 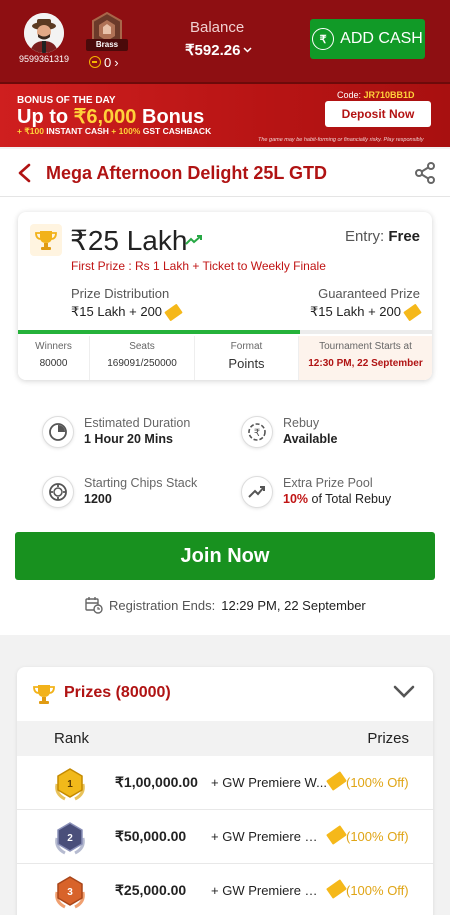 What do you see at coordinates (129, 240) in the screenshot?
I see `prize-pool-amount: ₹25 Lakh` at bounding box center [129, 240].